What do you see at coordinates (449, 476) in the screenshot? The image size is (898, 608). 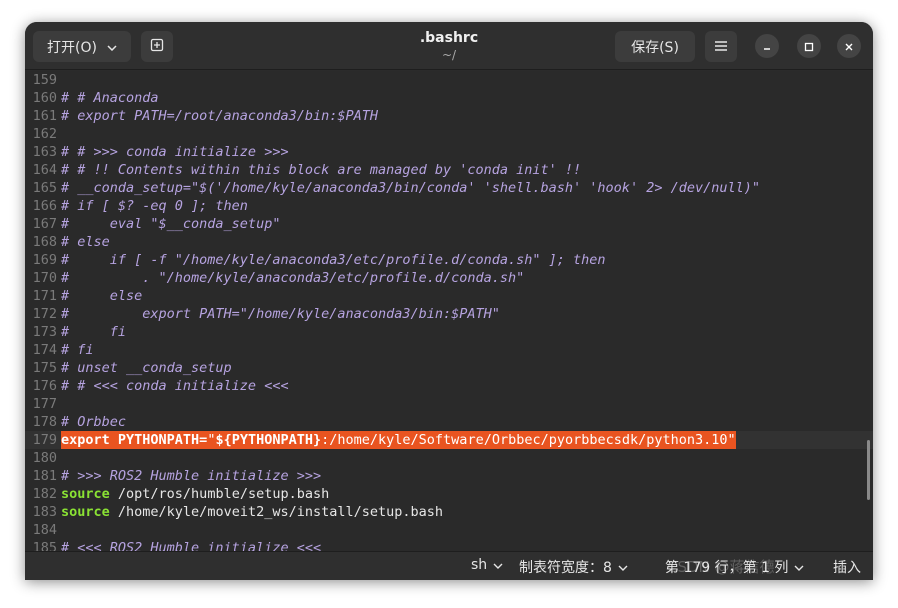 I see `code-line: 181 # >>> ROS2 Humble initialize >>>` at bounding box center [449, 476].